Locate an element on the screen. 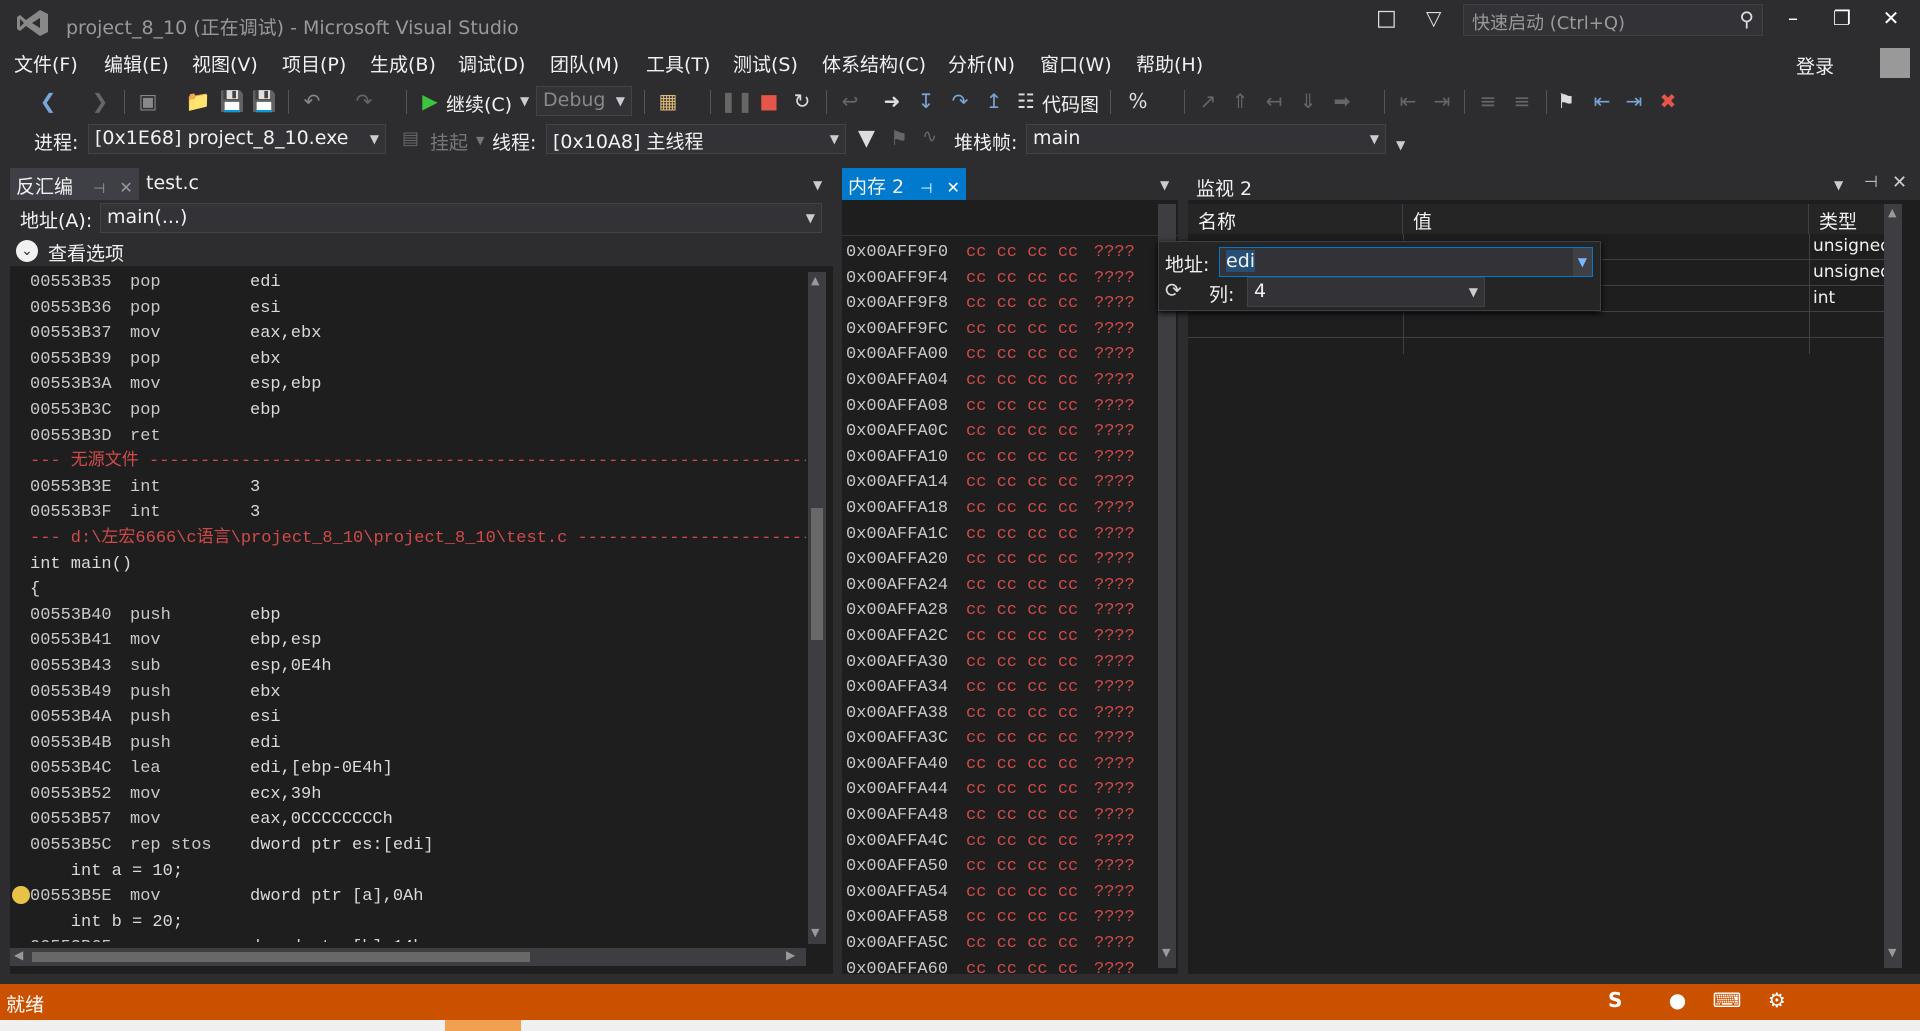 The width and height of the screenshot is (1920, 1031). memory-row: 0x00AFFA14 cc cc cc cc???? is located at coordinates (996, 483).